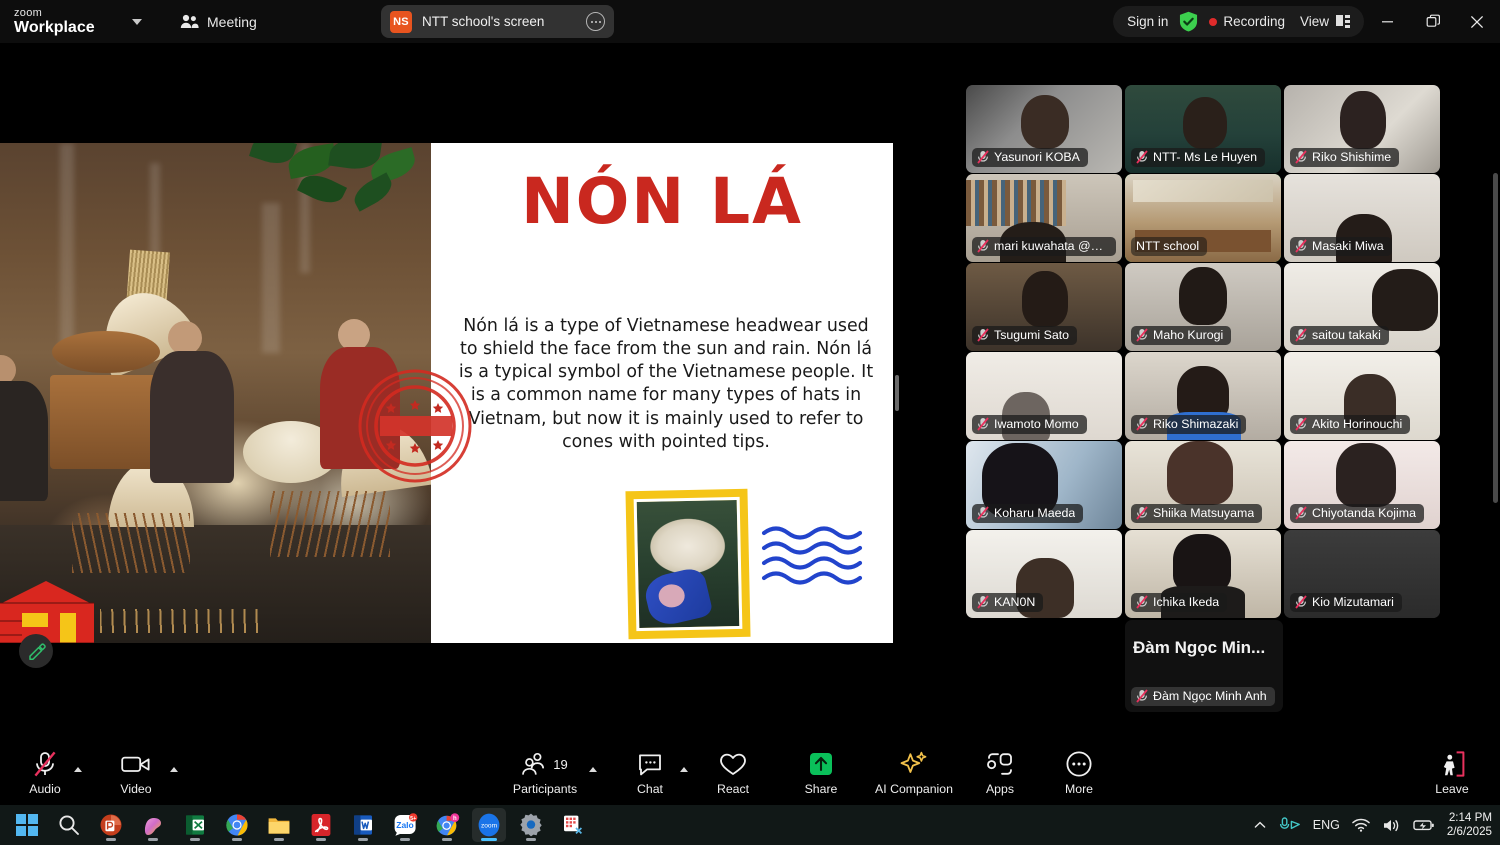 The image size is (1500, 845). What do you see at coordinates (1044, 307) in the screenshot?
I see `participant-tile: Tsugumi Sato` at bounding box center [1044, 307].